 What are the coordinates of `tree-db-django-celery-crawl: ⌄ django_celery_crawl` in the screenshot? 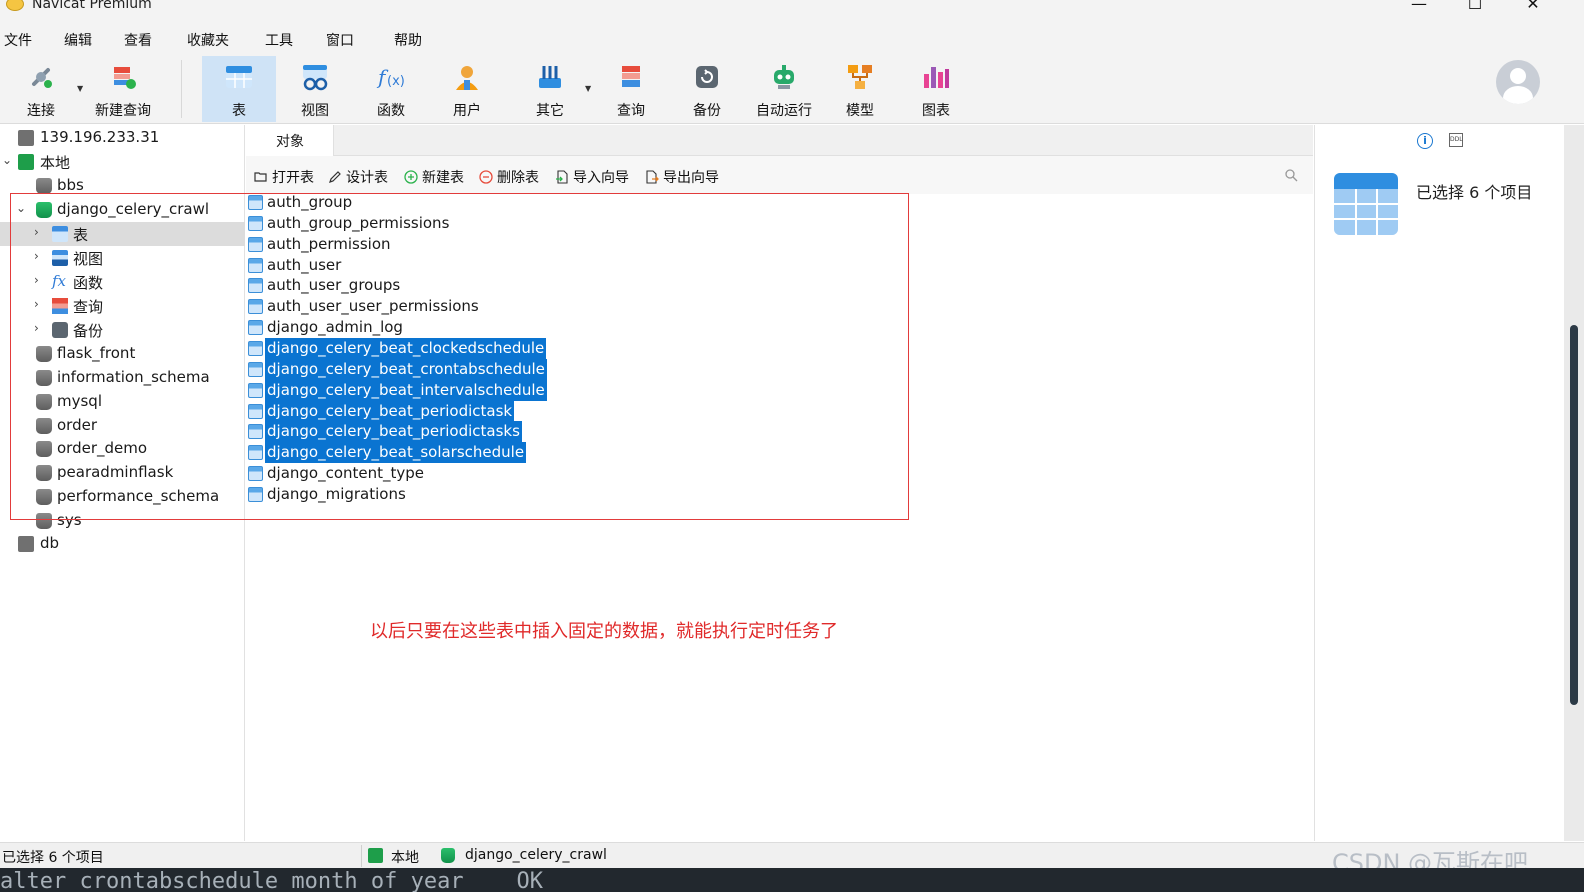 It's located at (122, 210).